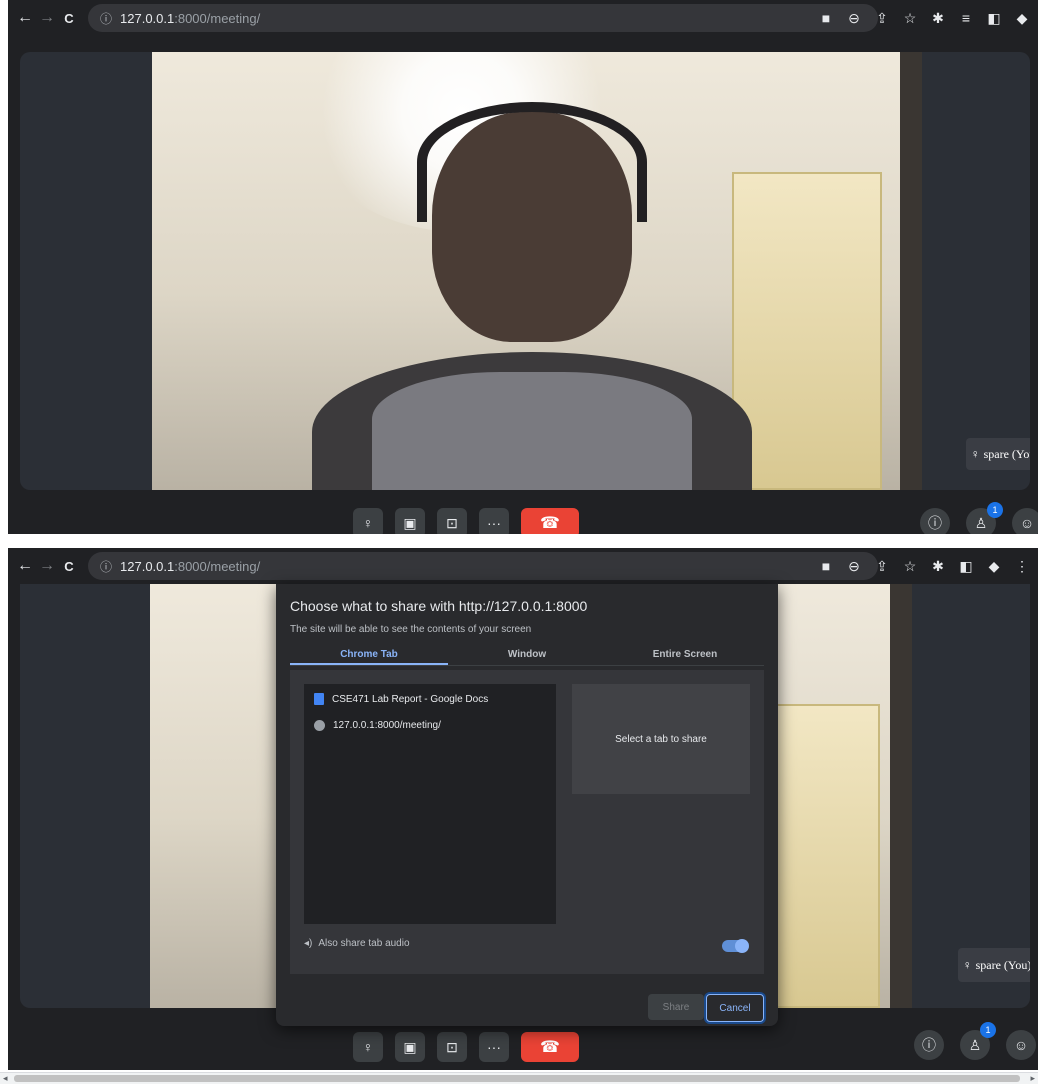 This screenshot has height=1084, width=1038. I want to click on background-door, so click(807, 331).